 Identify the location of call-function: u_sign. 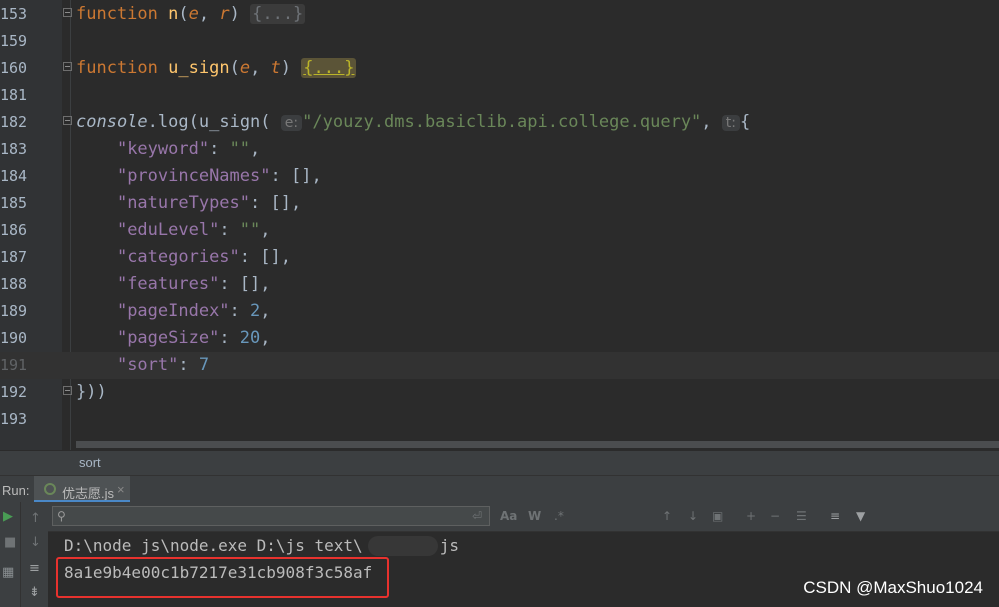
(229, 122).